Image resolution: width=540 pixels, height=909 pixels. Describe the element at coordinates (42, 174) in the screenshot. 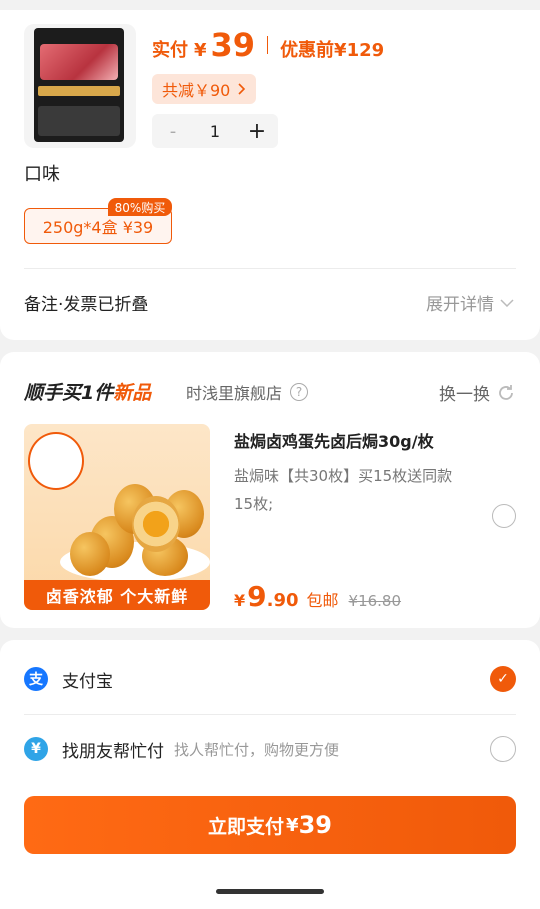

I see `flavor-title: 口味` at that location.